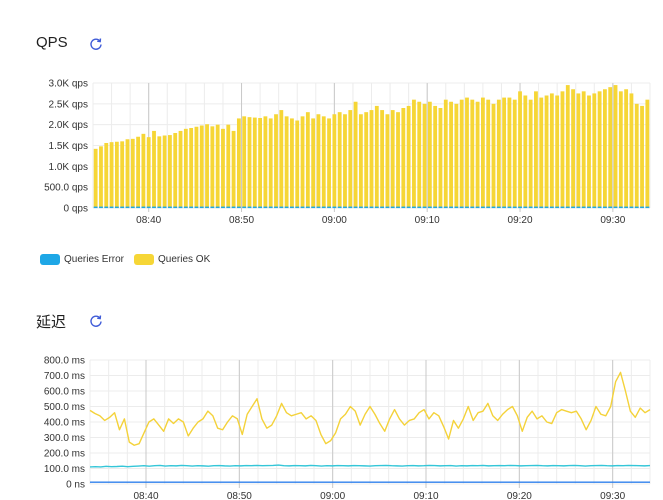 The height and width of the screenshot is (500, 663). What do you see at coordinates (64, 454) in the screenshot?
I see `y-tick-label: 200.0 ms` at bounding box center [64, 454].